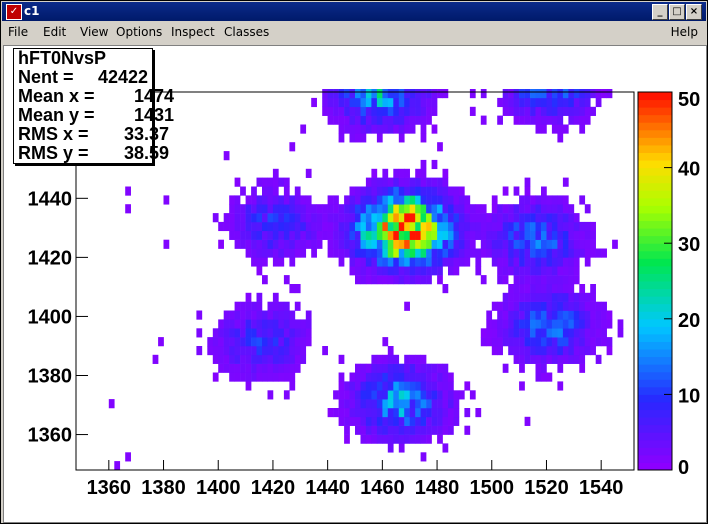 The height and width of the screenshot is (524, 708). I want to click on minimize-button: _, so click(660, 12).